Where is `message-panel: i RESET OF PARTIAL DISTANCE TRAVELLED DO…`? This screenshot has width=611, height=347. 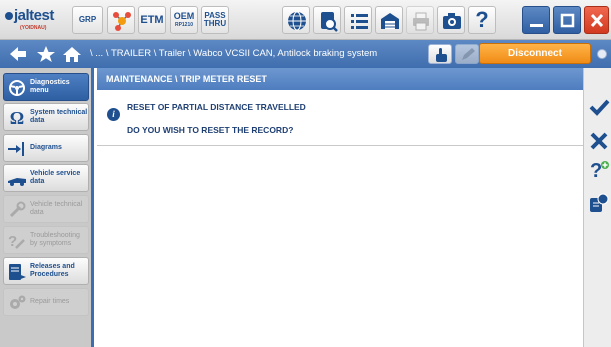
message-panel: i RESET OF PARTIAL DISTANCE TRAVELLED DO… is located at coordinates (340, 118).